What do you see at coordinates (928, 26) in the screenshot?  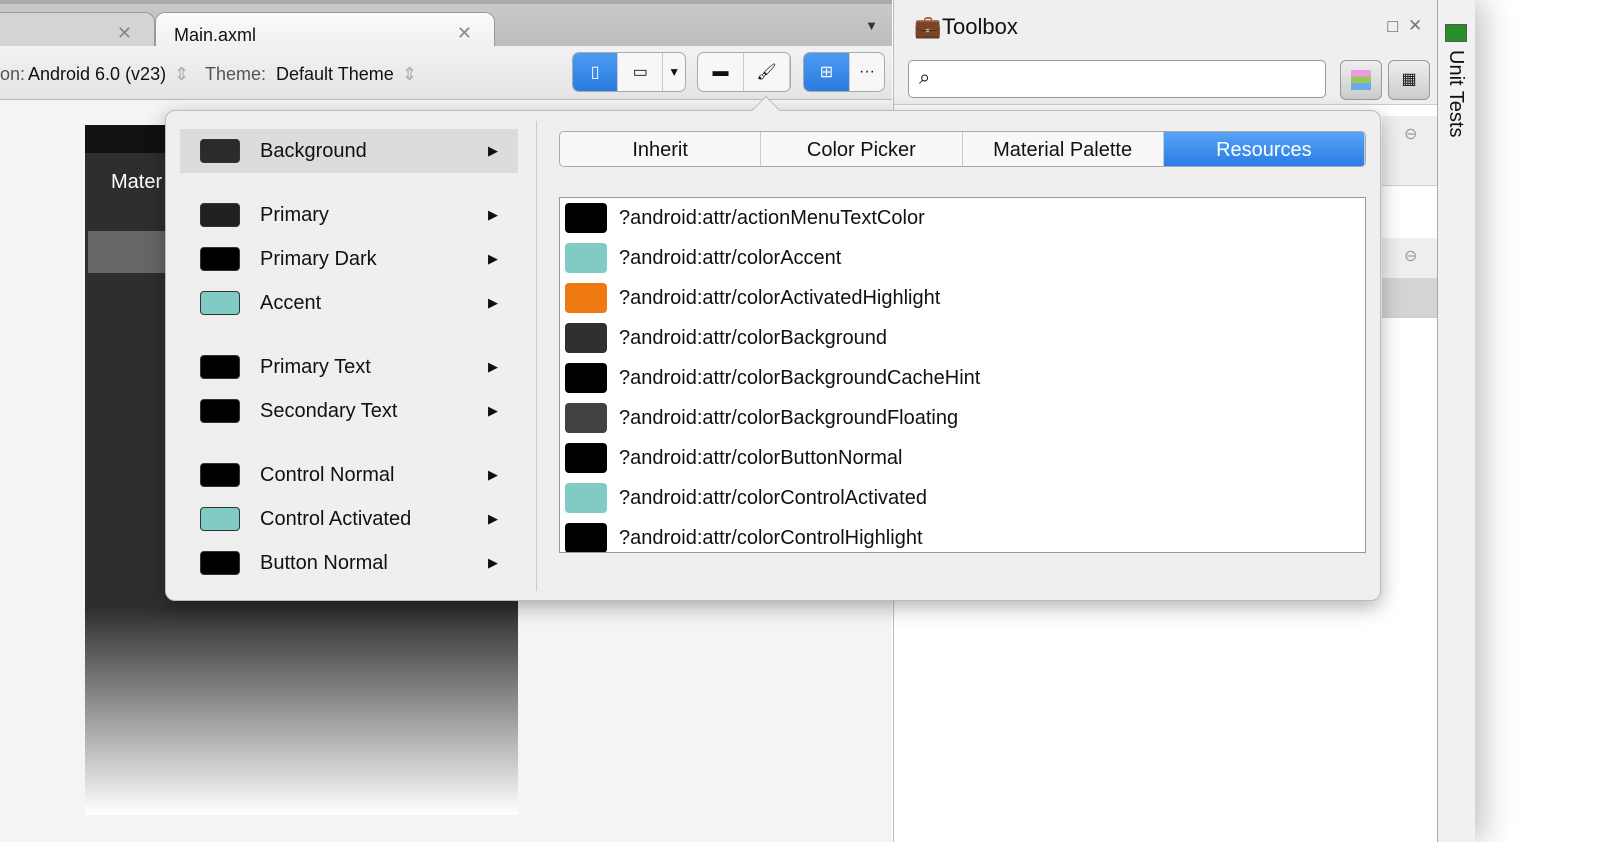 I see `toolbox-icon: 💼` at bounding box center [928, 26].